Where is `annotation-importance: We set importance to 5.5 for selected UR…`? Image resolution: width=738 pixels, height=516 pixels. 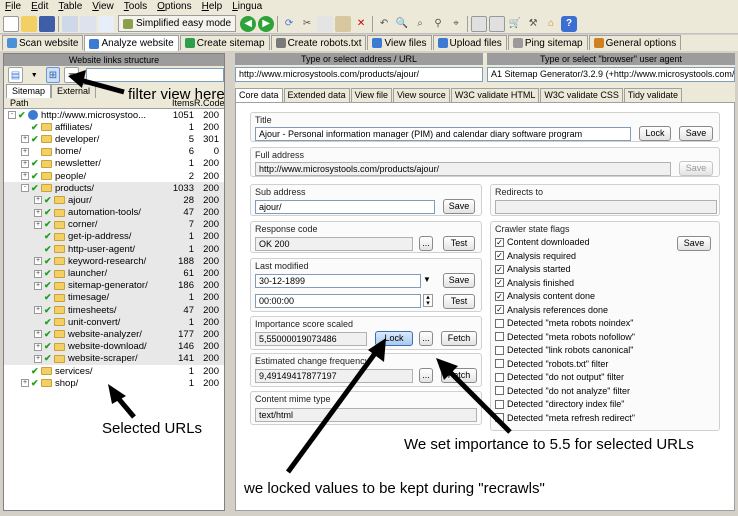
annotation-importance: We set importance to 5.5 for selected UR… is located at coordinates (549, 444).